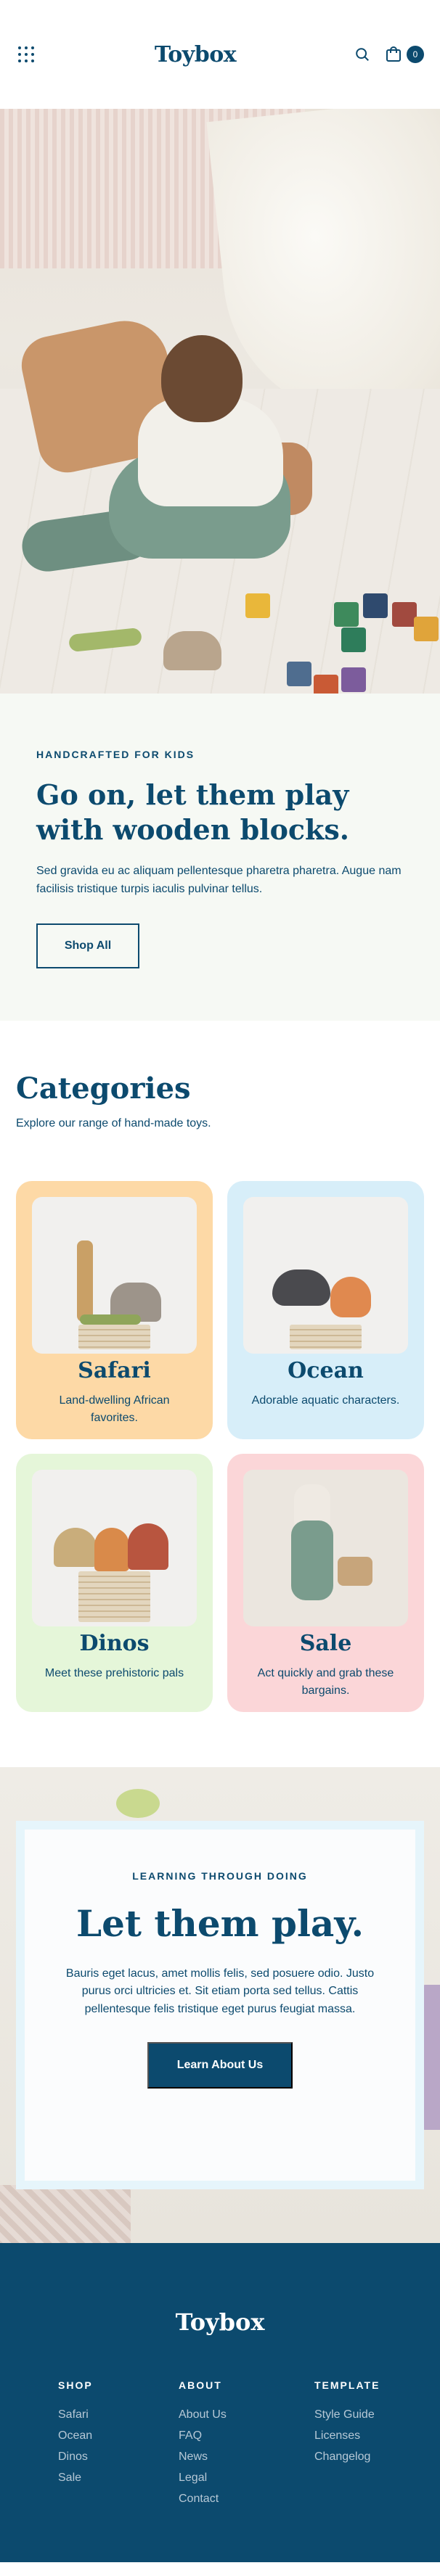  I want to click on play-background-fabric, so click(65, 2213).